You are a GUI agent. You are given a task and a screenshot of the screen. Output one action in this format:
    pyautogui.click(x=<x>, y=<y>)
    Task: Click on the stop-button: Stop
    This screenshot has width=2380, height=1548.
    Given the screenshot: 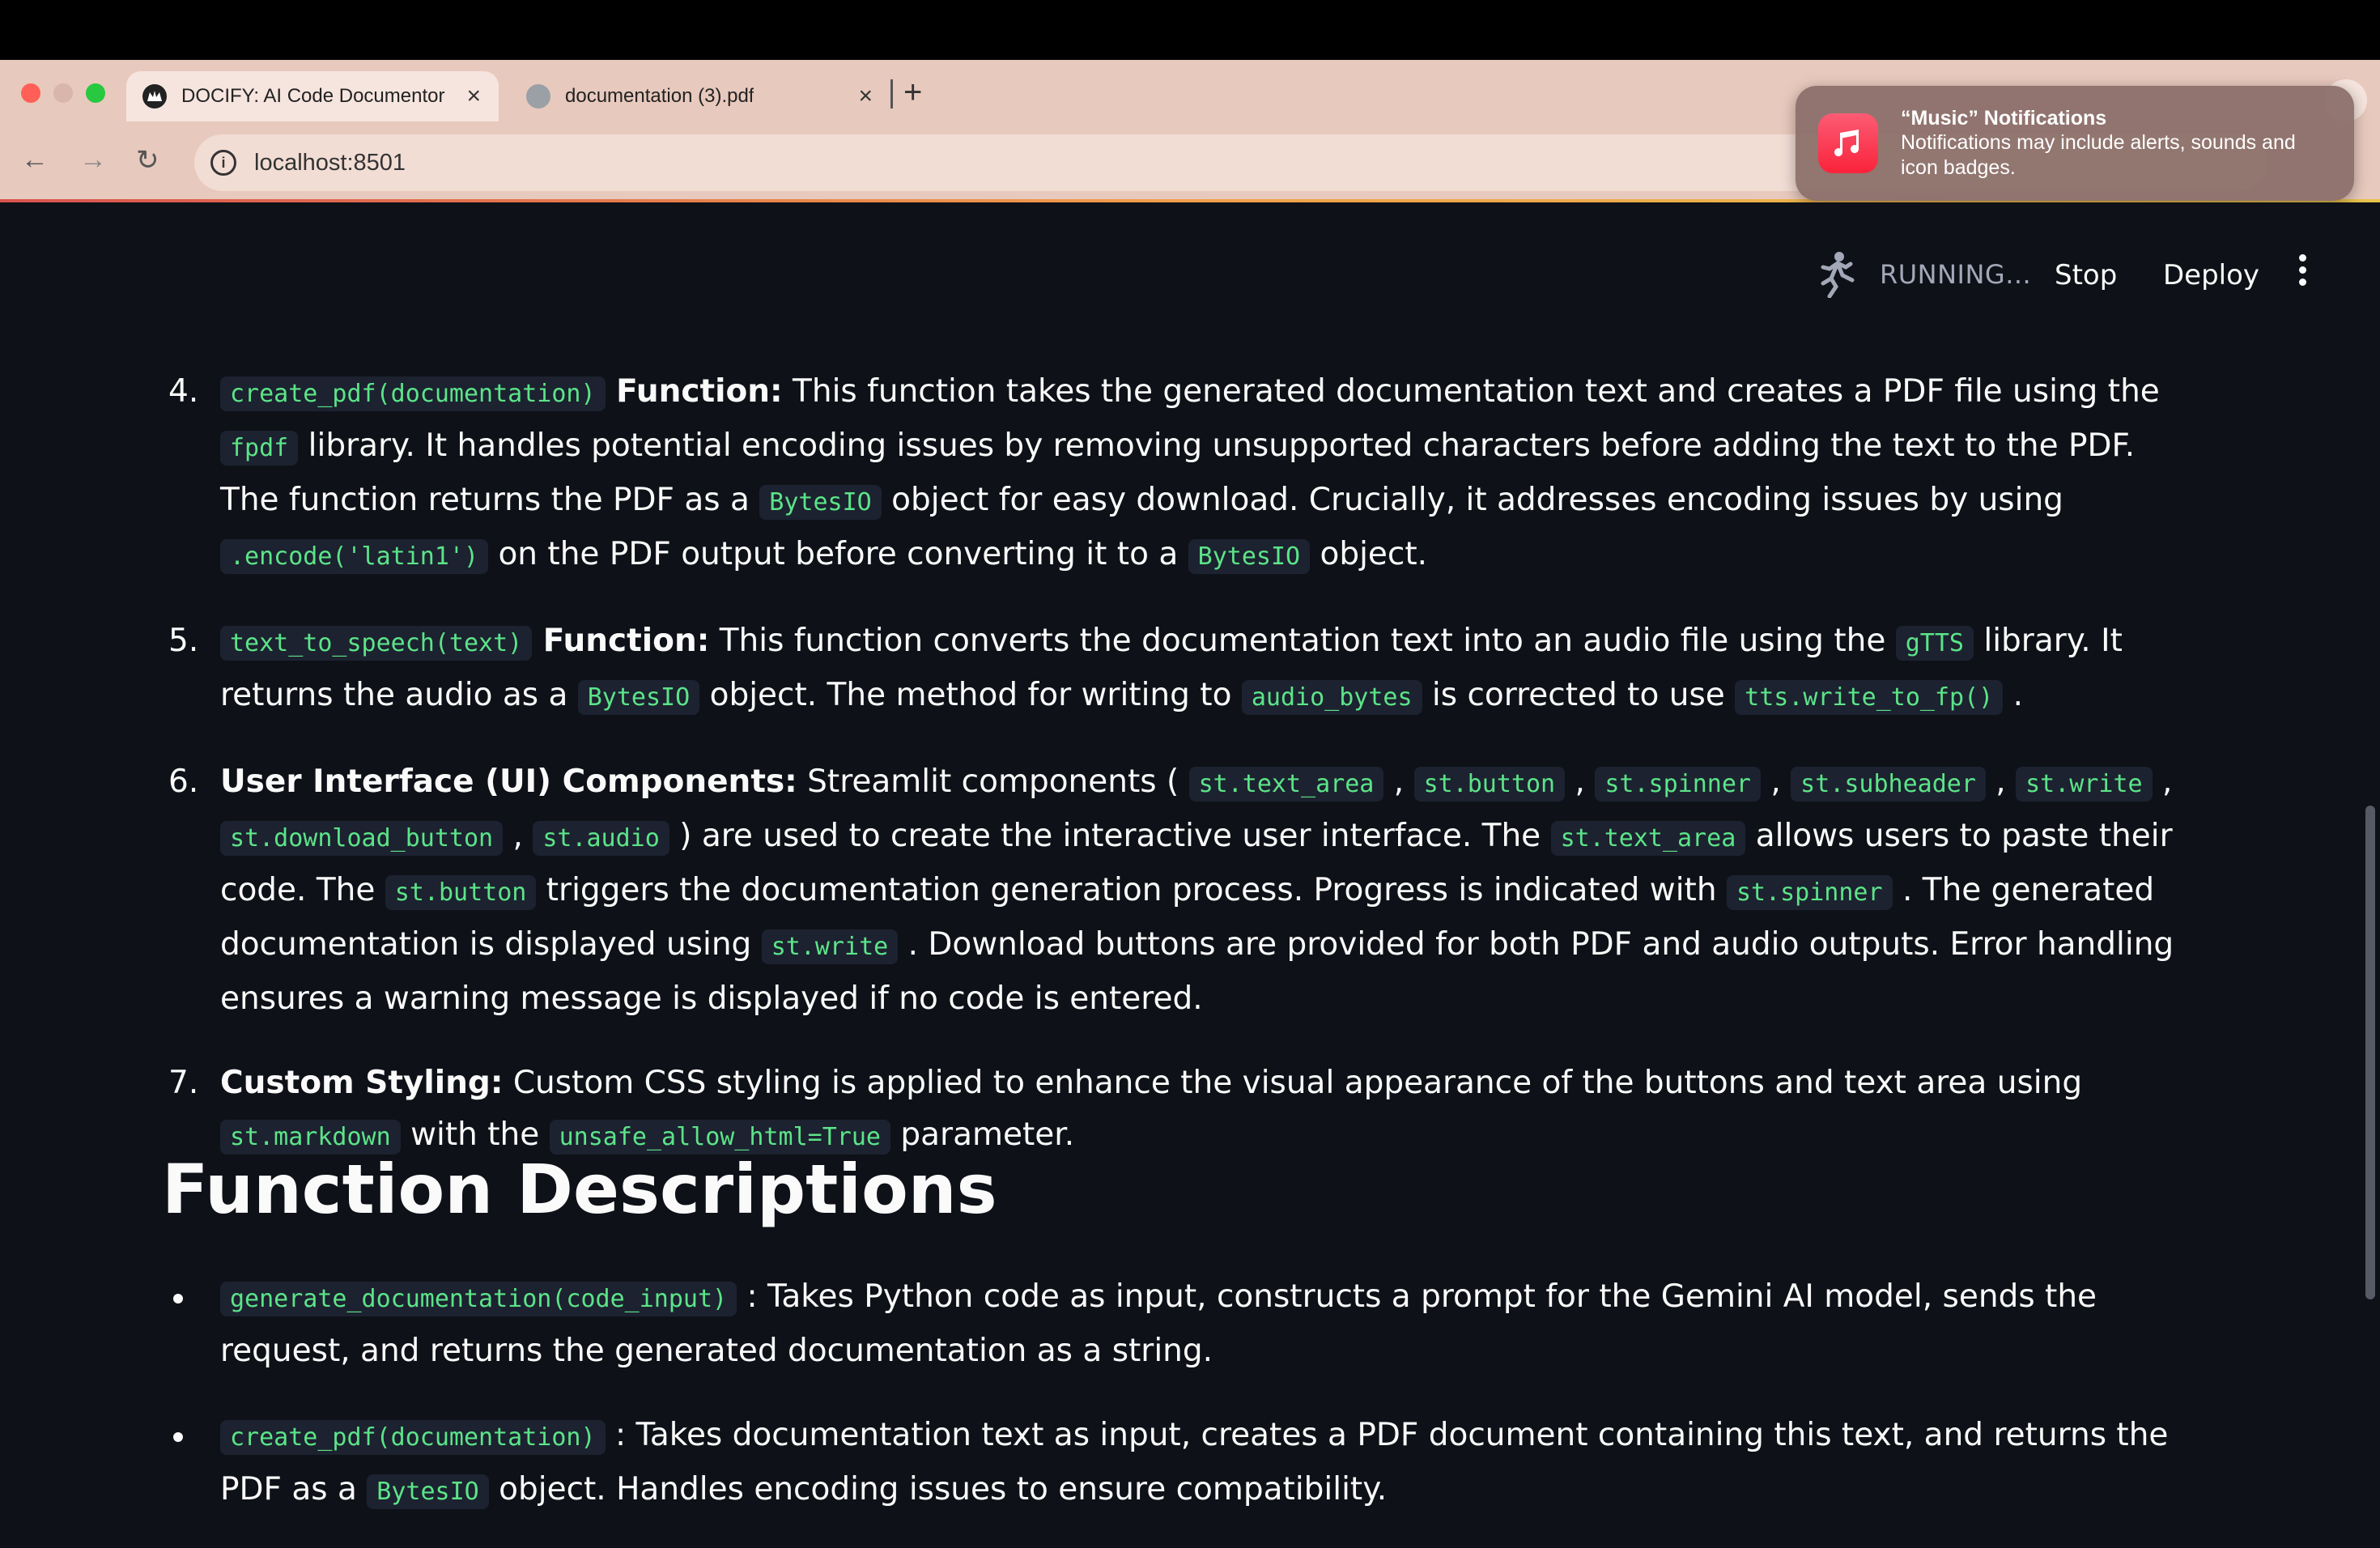 What is the action you would take?
    pyautogui.click(x=2086, y=275)
    